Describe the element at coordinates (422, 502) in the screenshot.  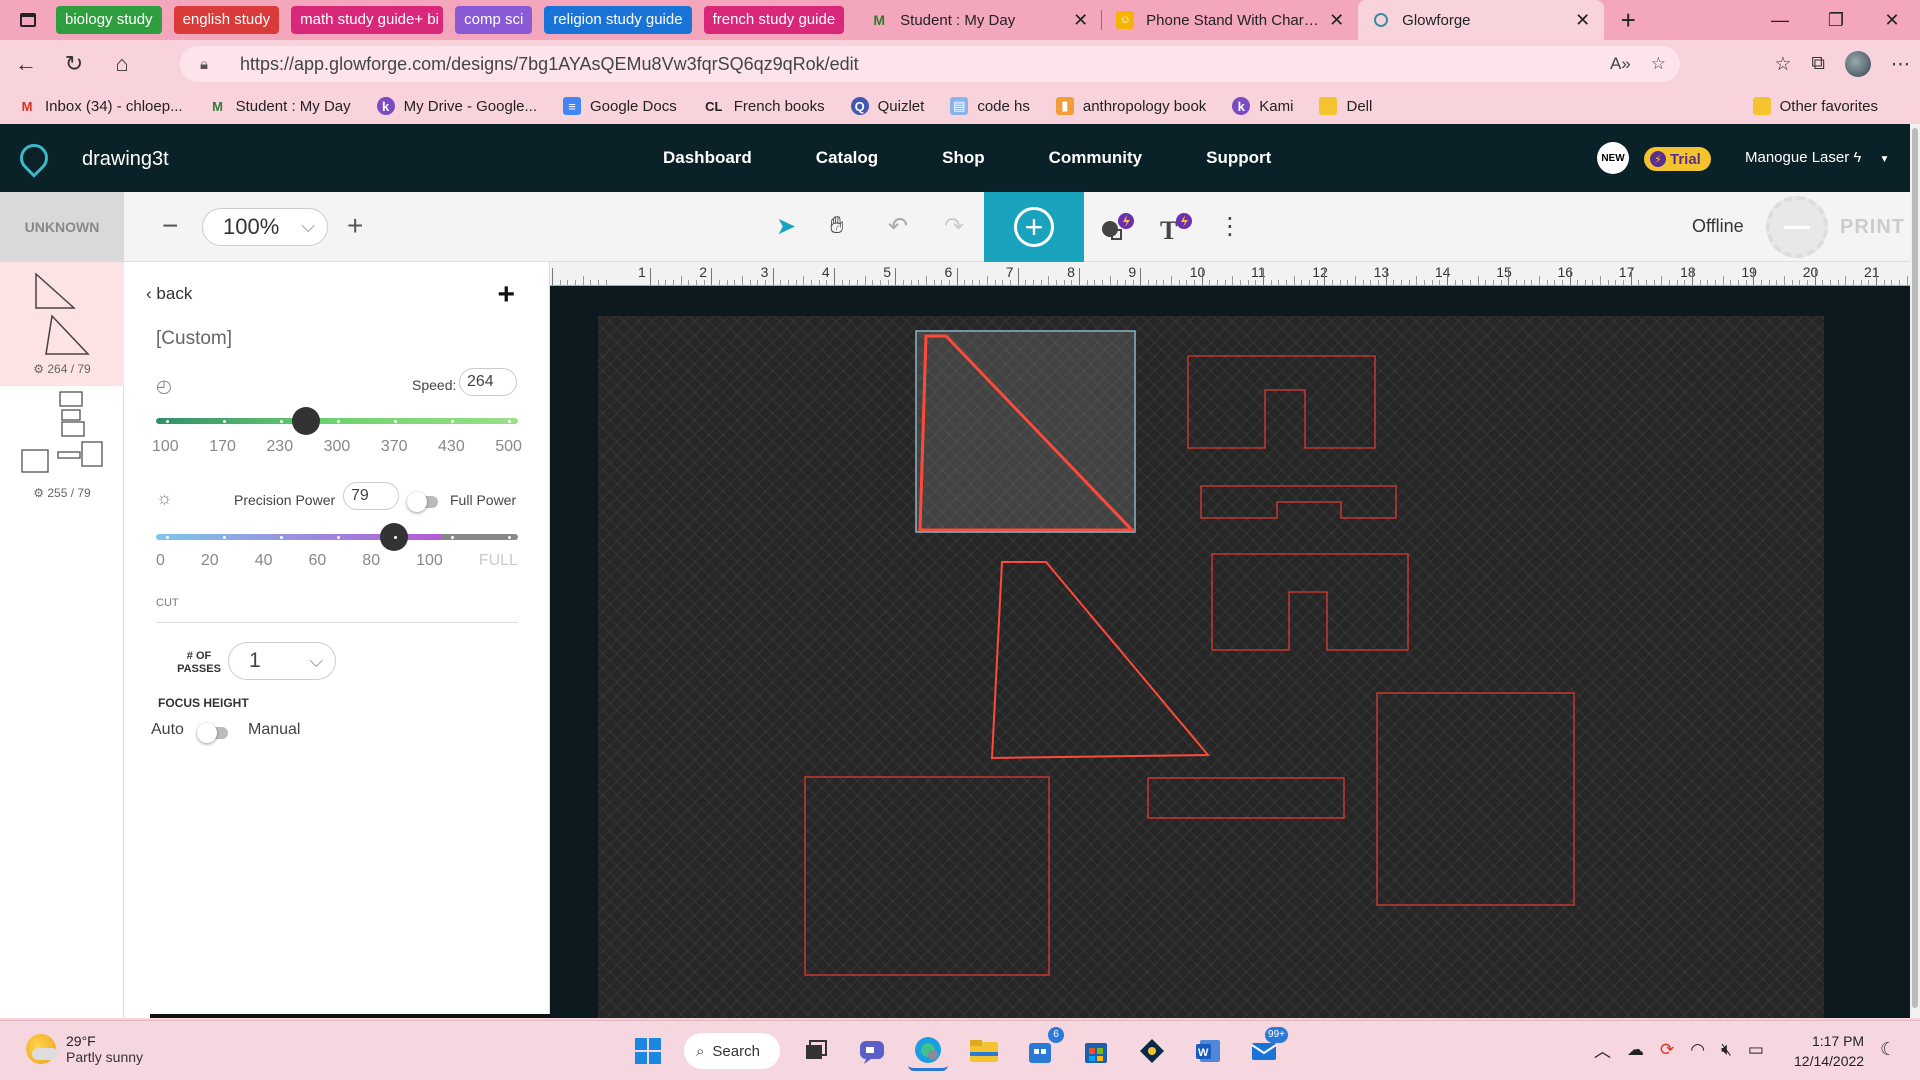
I see `full-power-toggle` at that location.